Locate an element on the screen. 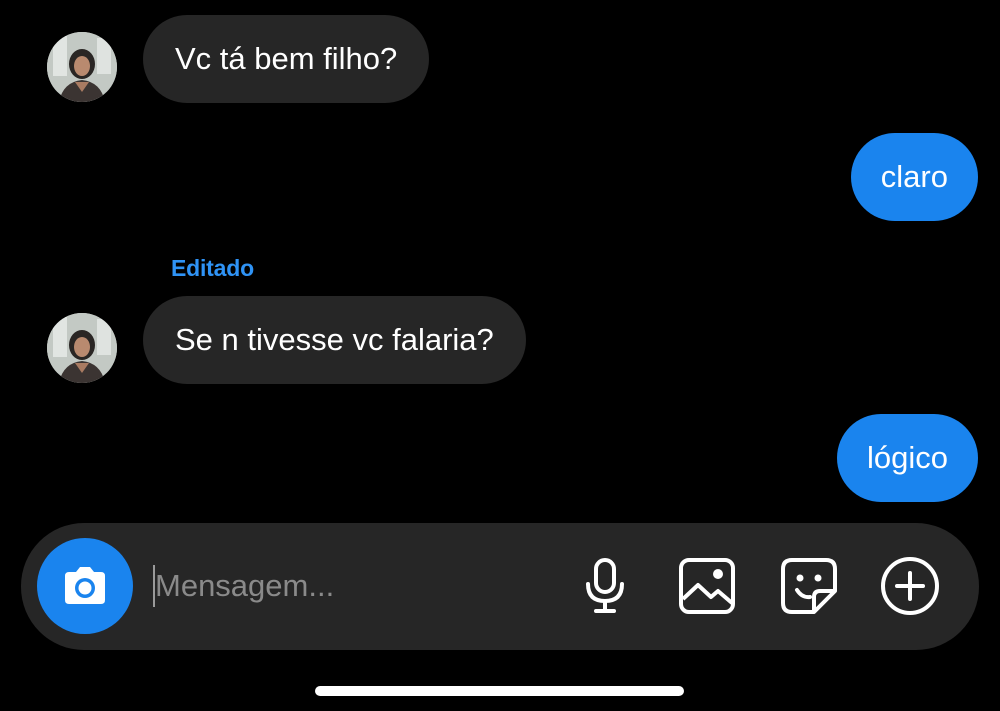  sticker-button is located at coordinates (809, 586).